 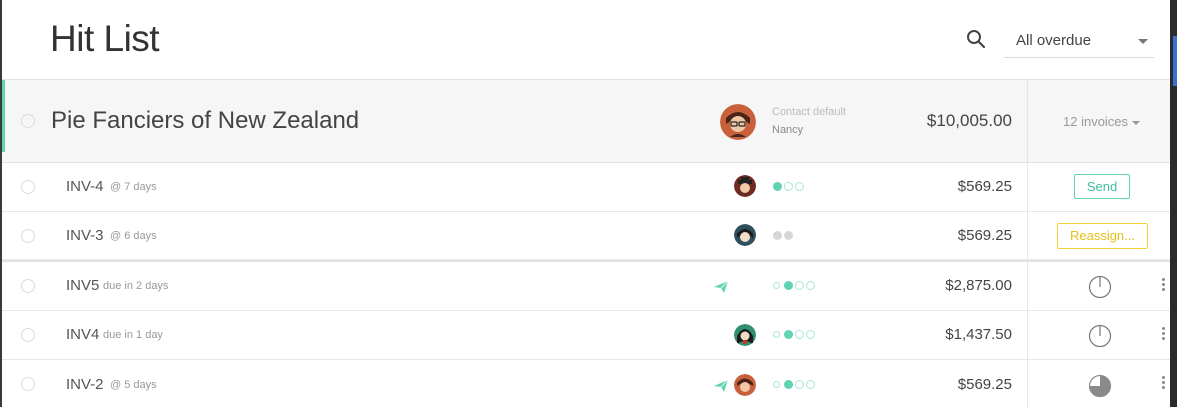 What do you see at coordinates (205, 120) in the screenshot?
I see `customer-name: Pie Fanciers of New Zealand` at bounding box center [205, 120].